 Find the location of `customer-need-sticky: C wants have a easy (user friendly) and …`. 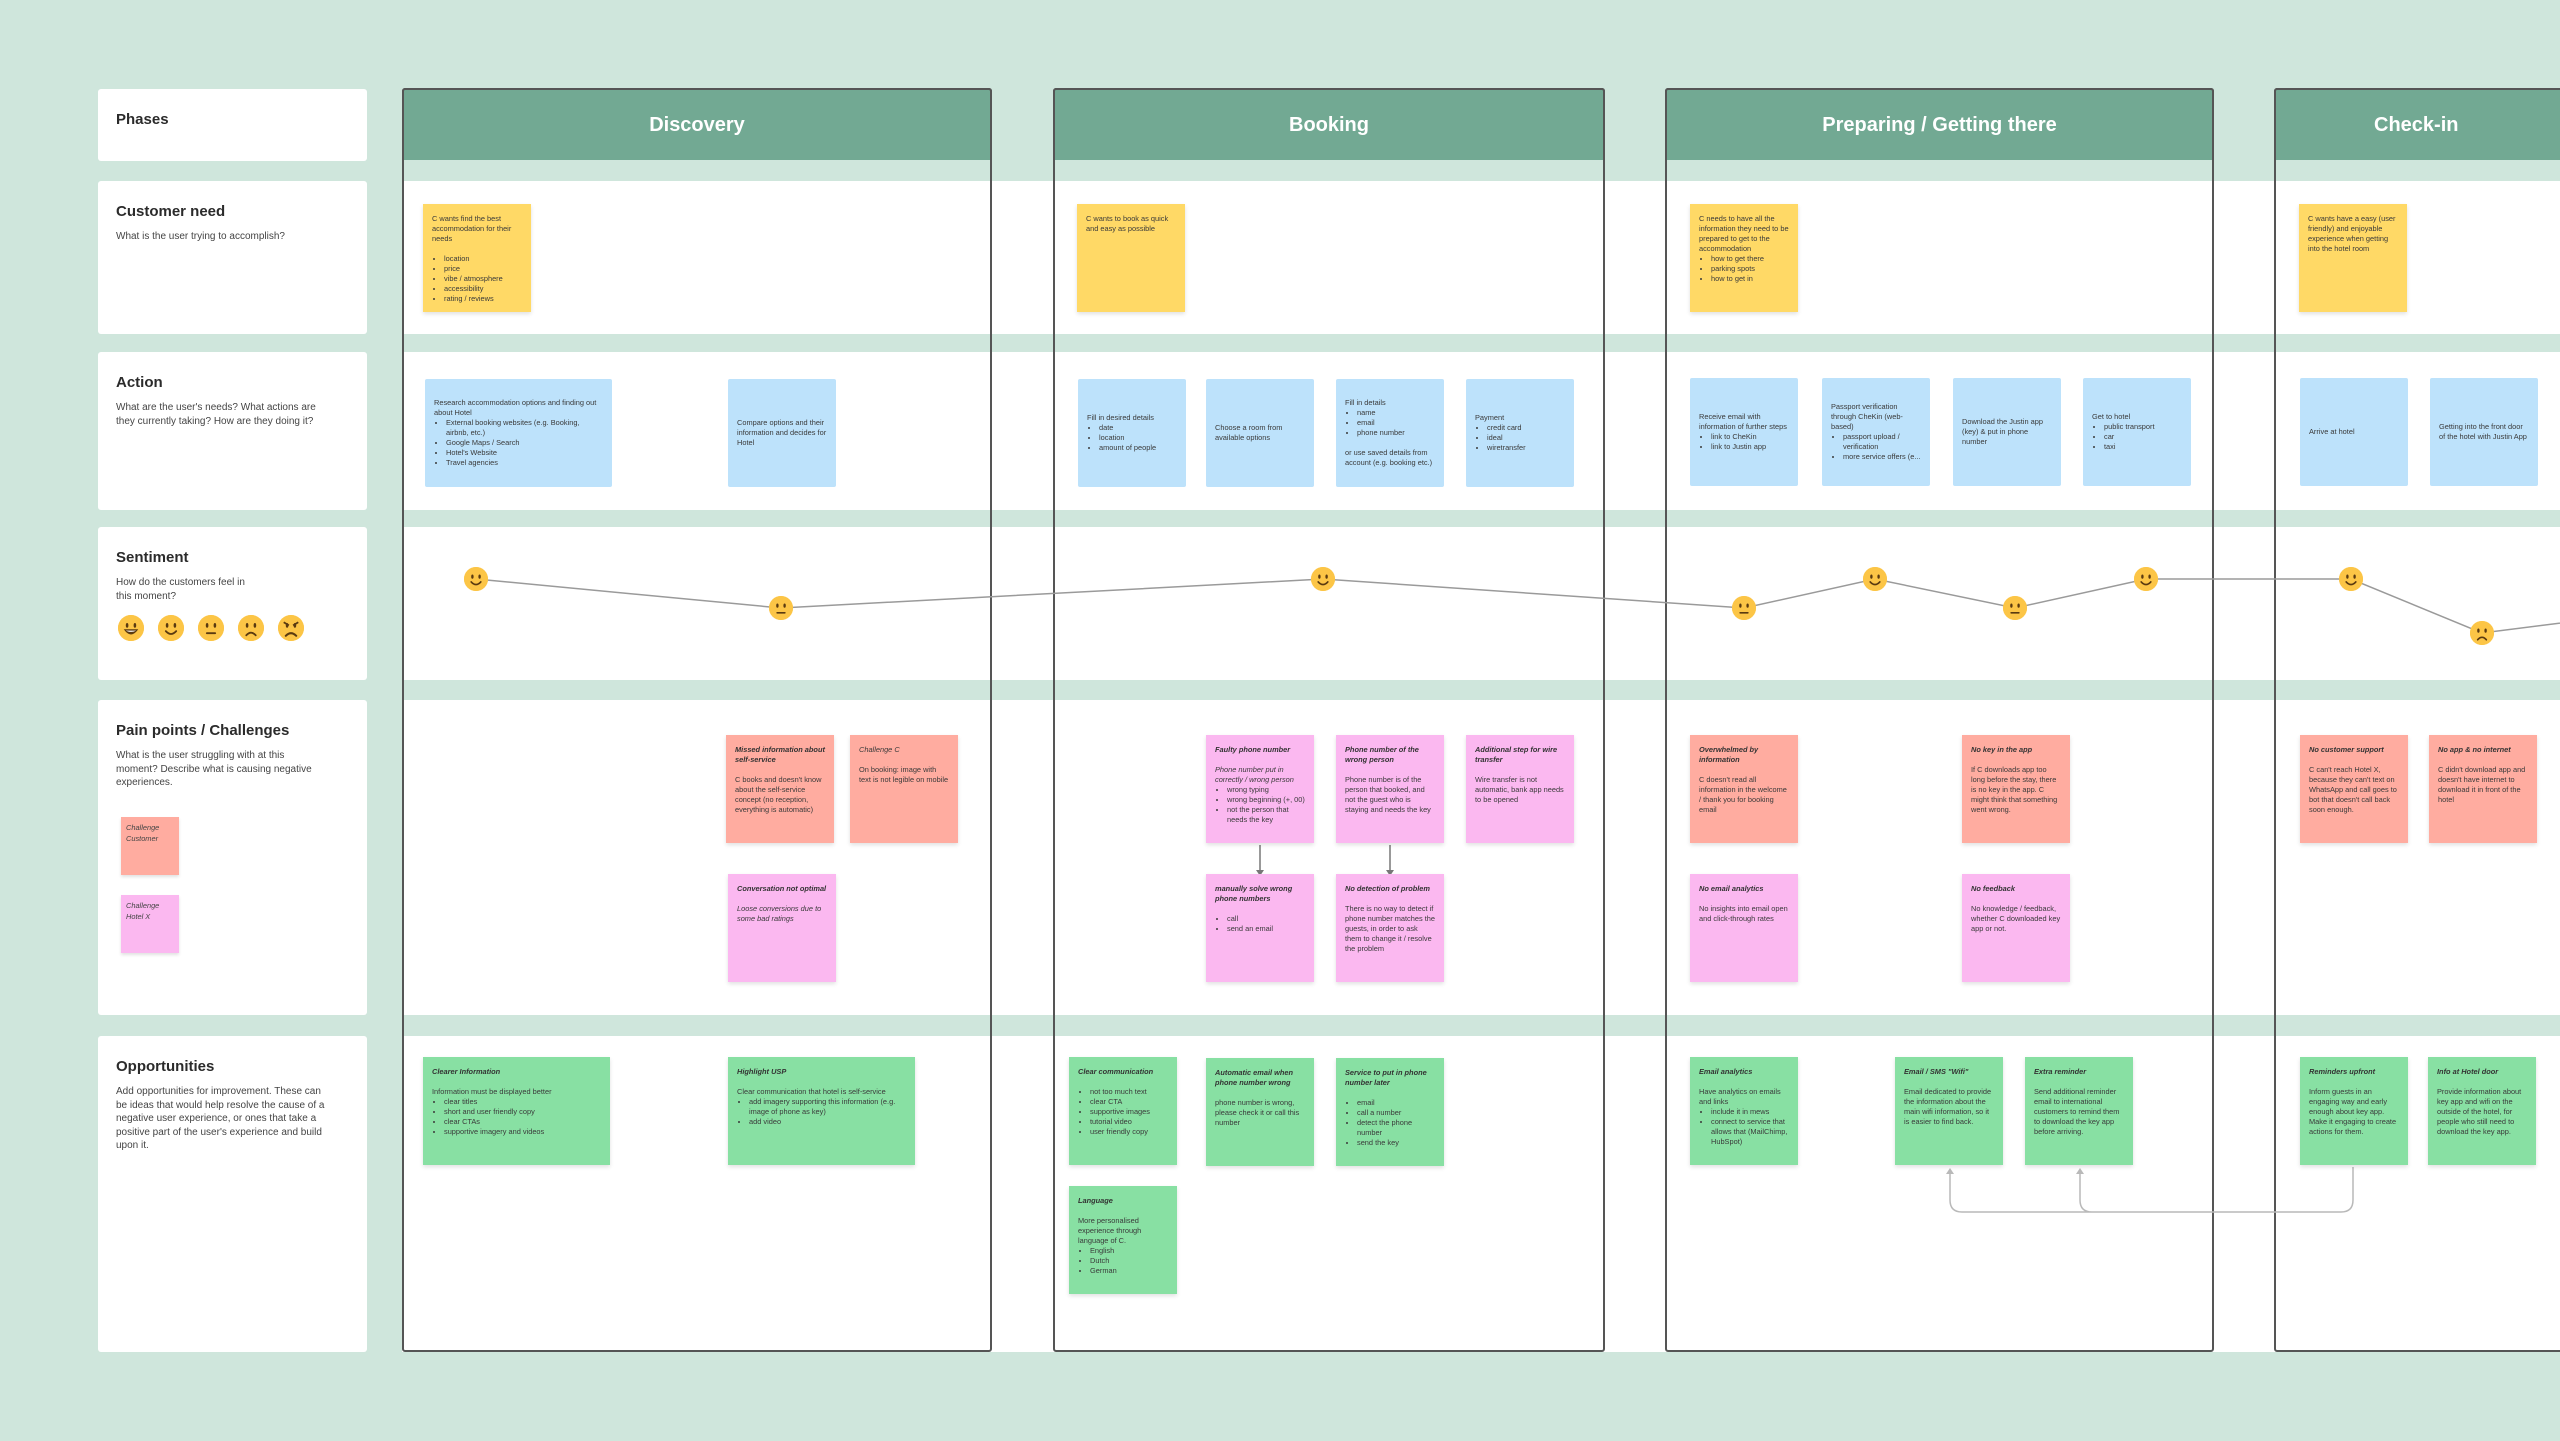

customer-need-sticky: C wants have a easy (user friendly) and … is located at coordinates (2353, 258).